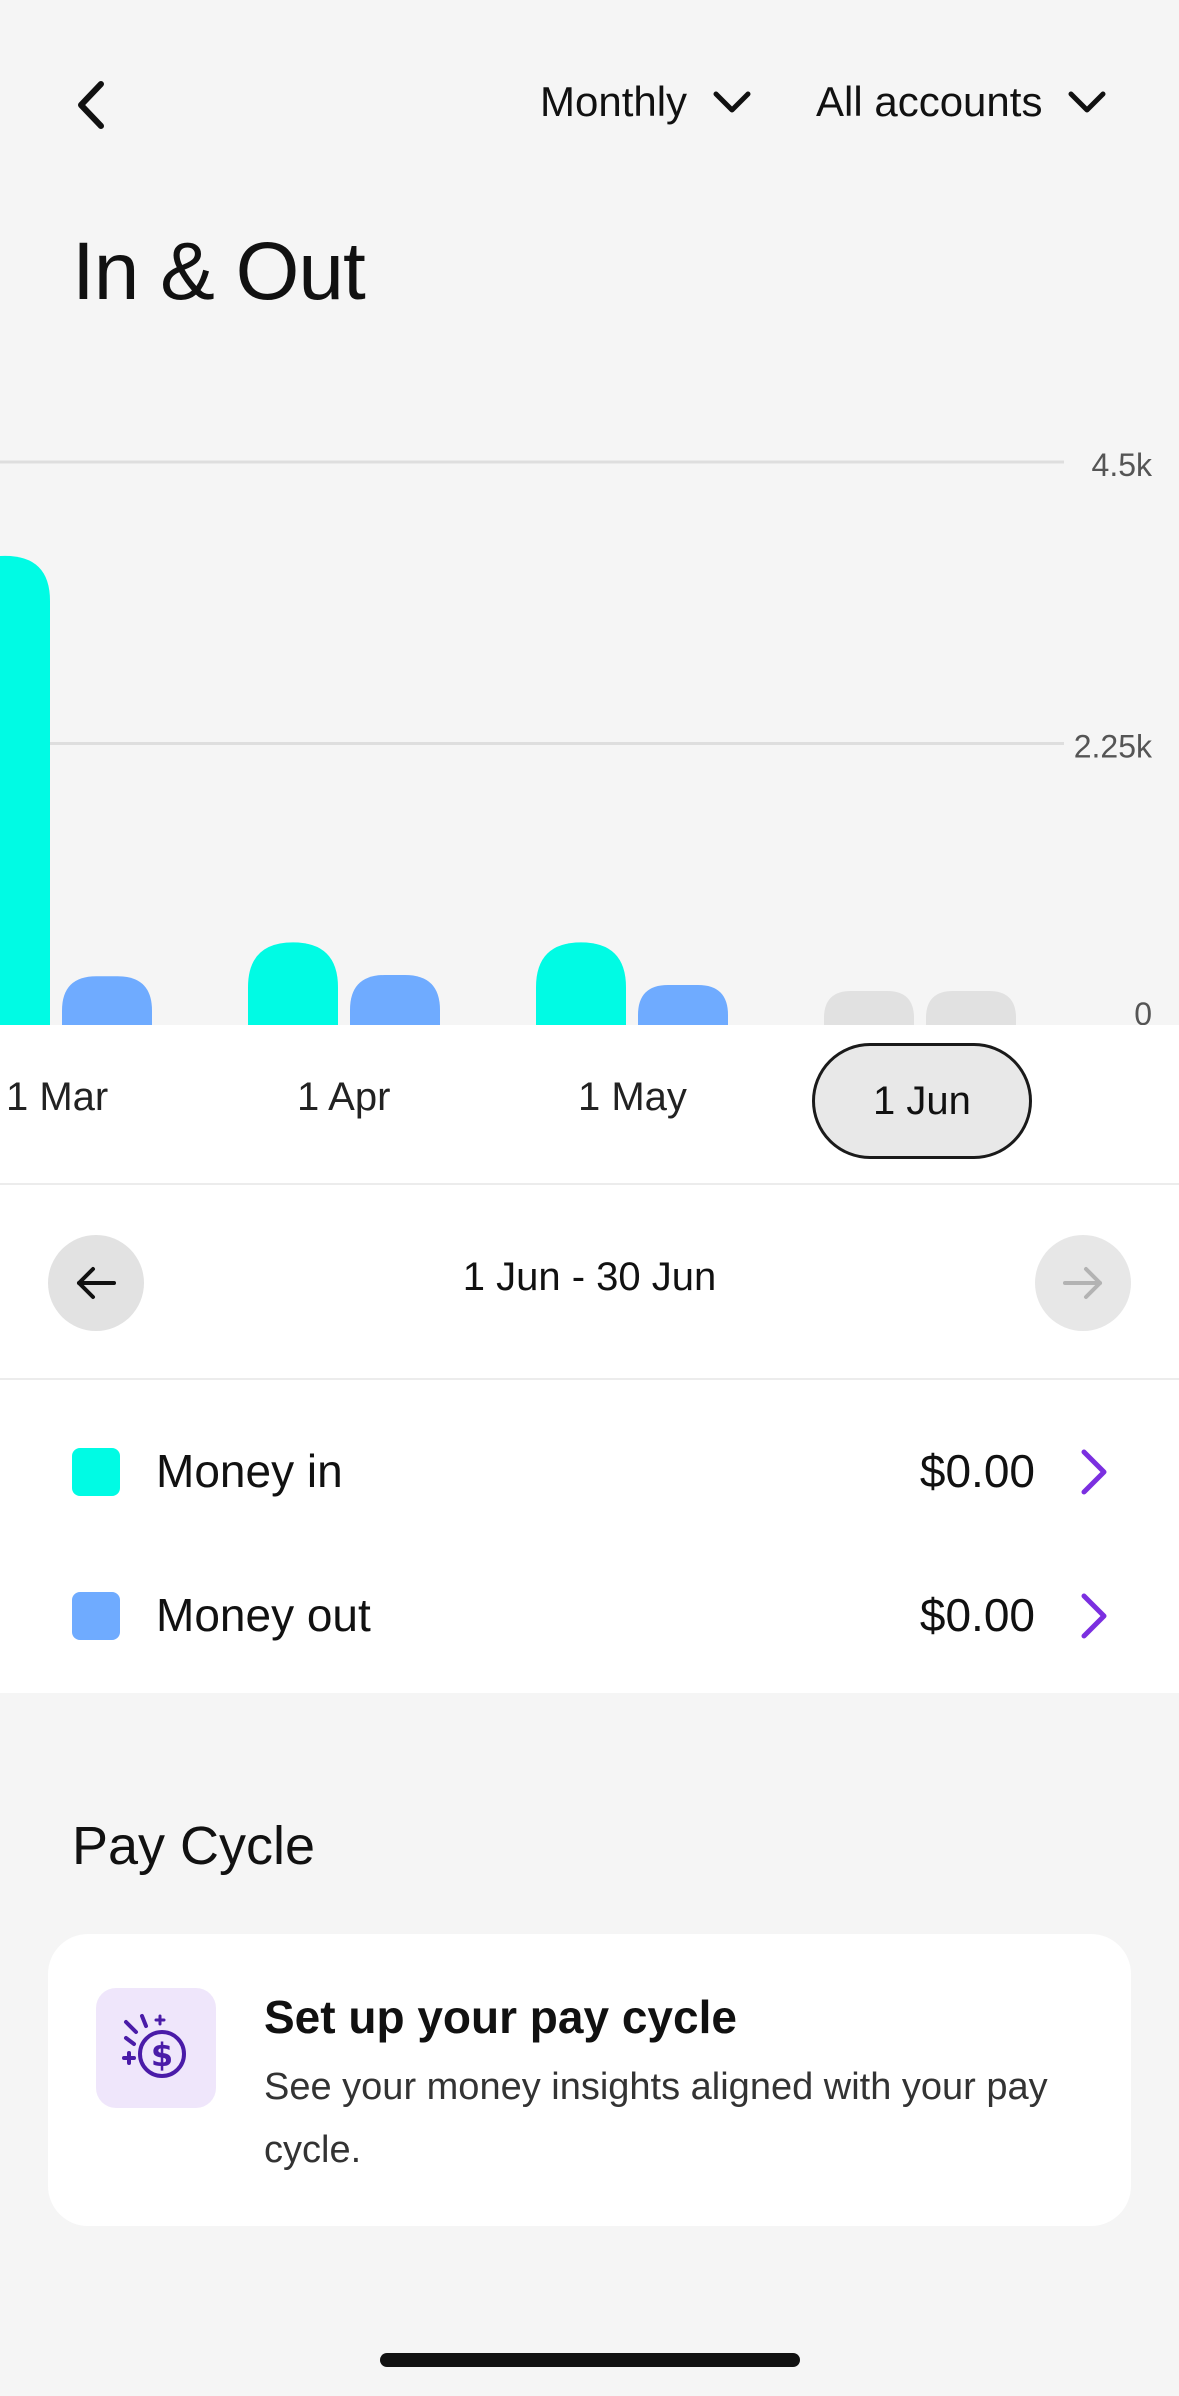  Describe the element at coordinates (57, 1097) in the screenshot. I see `month-label-mar: 1 Mar` at that location.